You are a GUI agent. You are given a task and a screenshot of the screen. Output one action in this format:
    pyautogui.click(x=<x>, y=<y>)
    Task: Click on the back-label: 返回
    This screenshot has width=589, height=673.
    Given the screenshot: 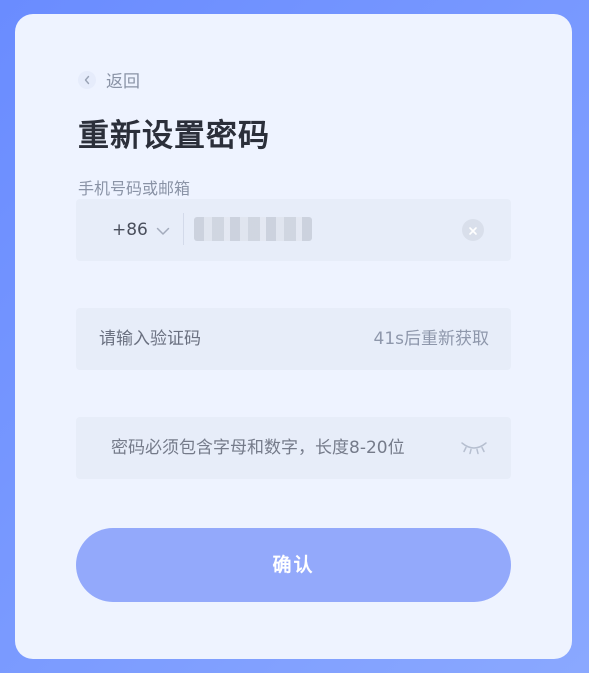 What is the action you would take?
    pyautogui.click(x=123, y=82)
    